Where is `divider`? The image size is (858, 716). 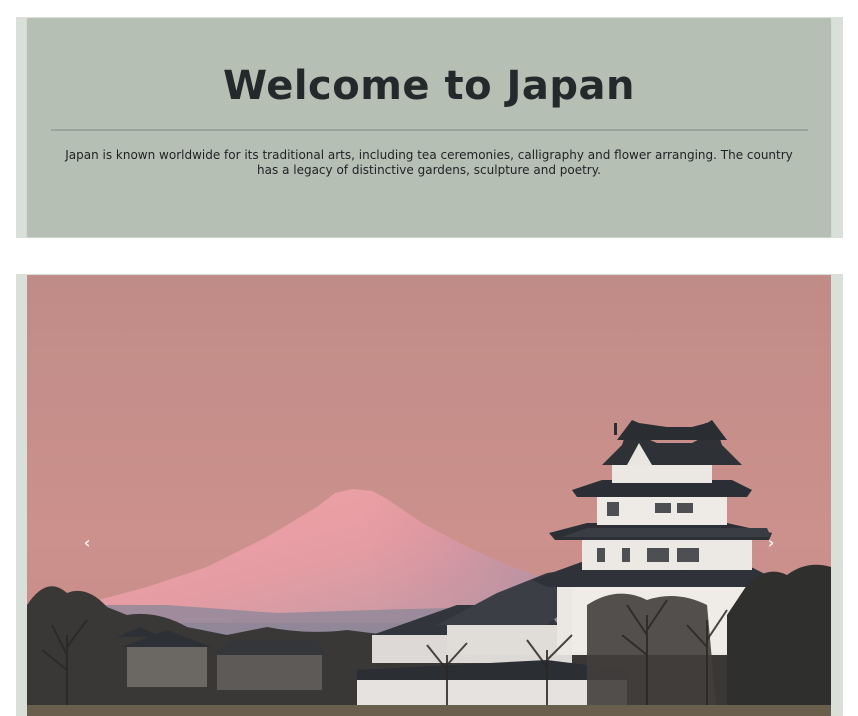 divider is located at coordinates (429, 130).